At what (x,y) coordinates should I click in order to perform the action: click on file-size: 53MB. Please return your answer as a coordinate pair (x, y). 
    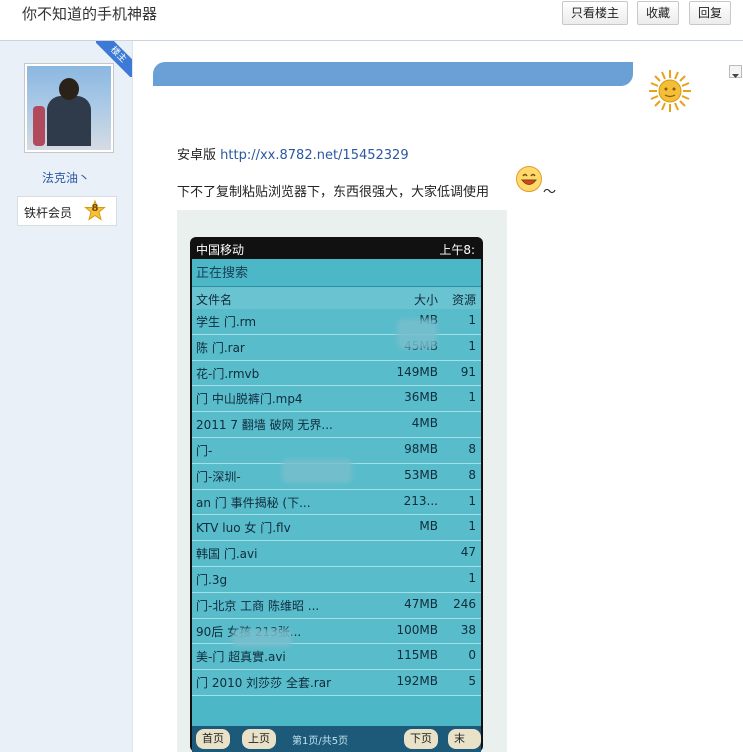
    Looking at the image, I should click on (421, 474).